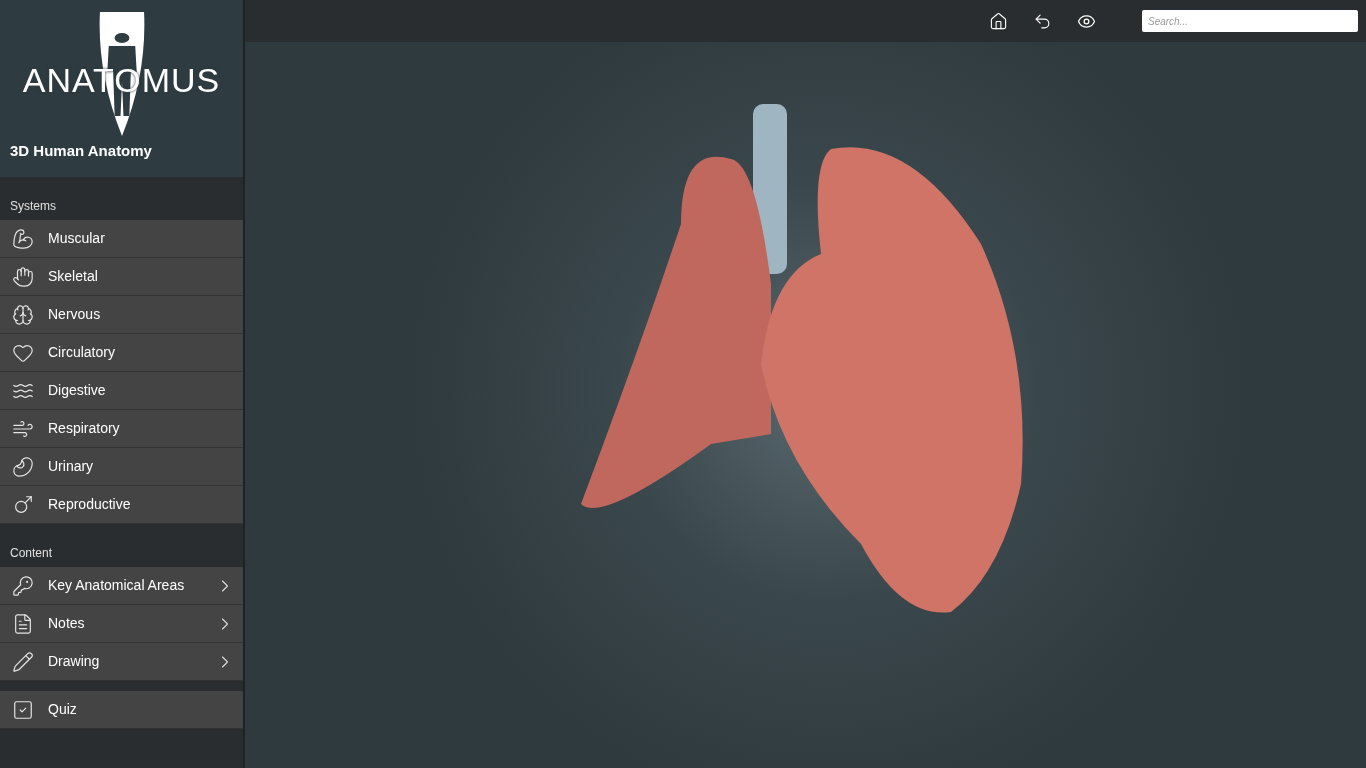  What do you see at coordinates (23, 314) in the screenshot?
I see `brain-icon` at bounding box center [23, 314].